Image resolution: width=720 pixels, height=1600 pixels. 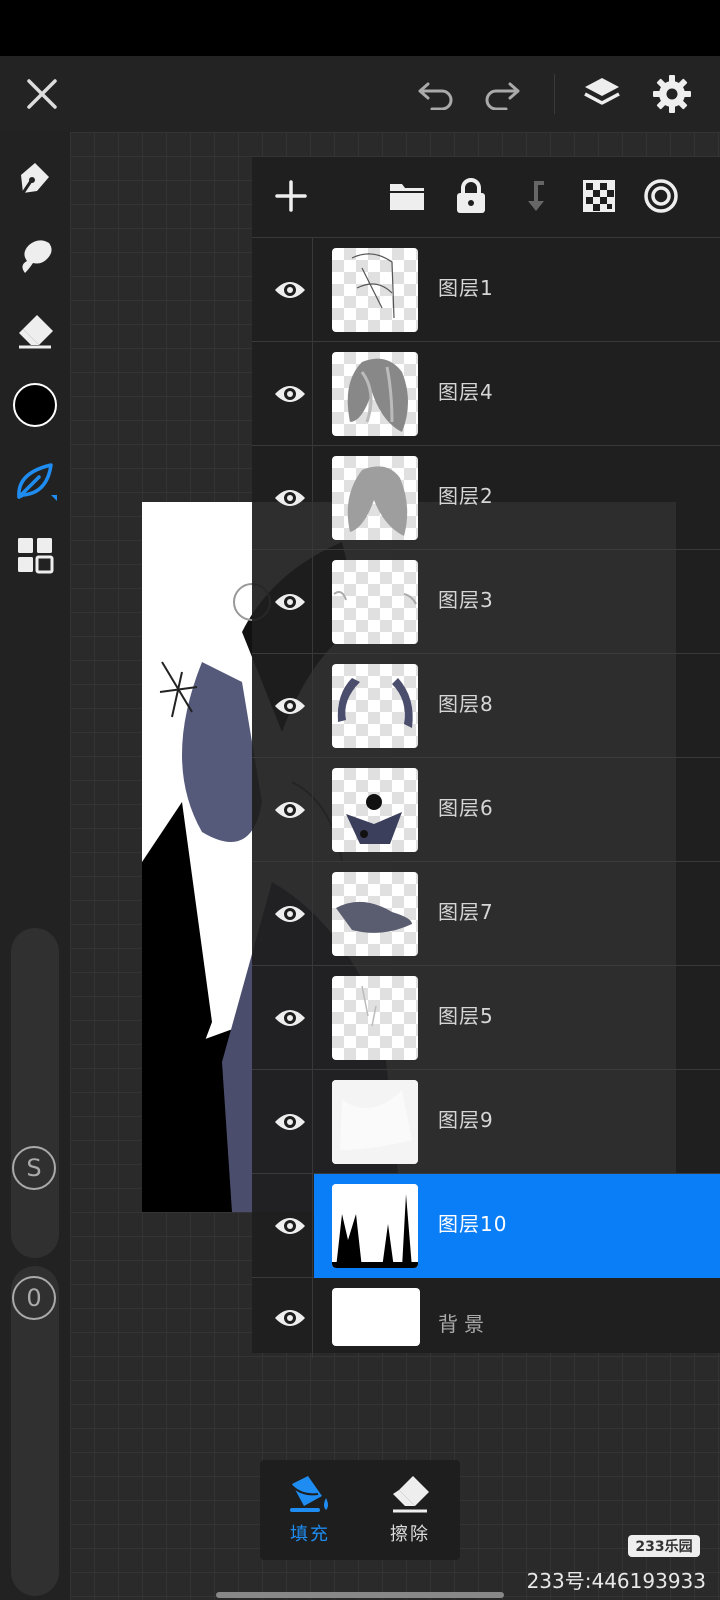 I want to click on layer-row: 图层4, so click(x=486, y=394).